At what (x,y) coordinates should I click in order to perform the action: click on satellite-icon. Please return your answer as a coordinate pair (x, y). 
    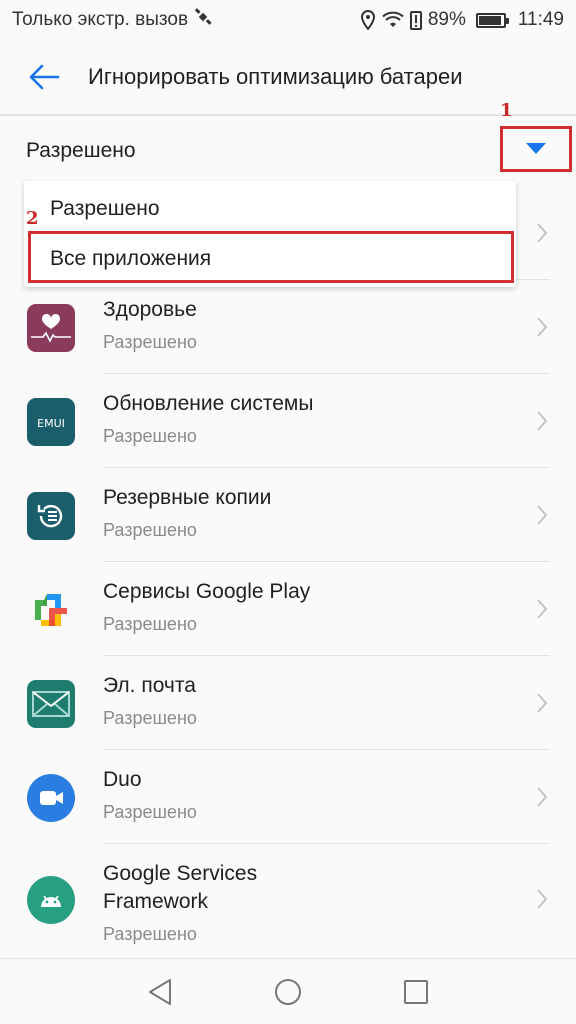
    Looking at the image, I should click on (203, 20).